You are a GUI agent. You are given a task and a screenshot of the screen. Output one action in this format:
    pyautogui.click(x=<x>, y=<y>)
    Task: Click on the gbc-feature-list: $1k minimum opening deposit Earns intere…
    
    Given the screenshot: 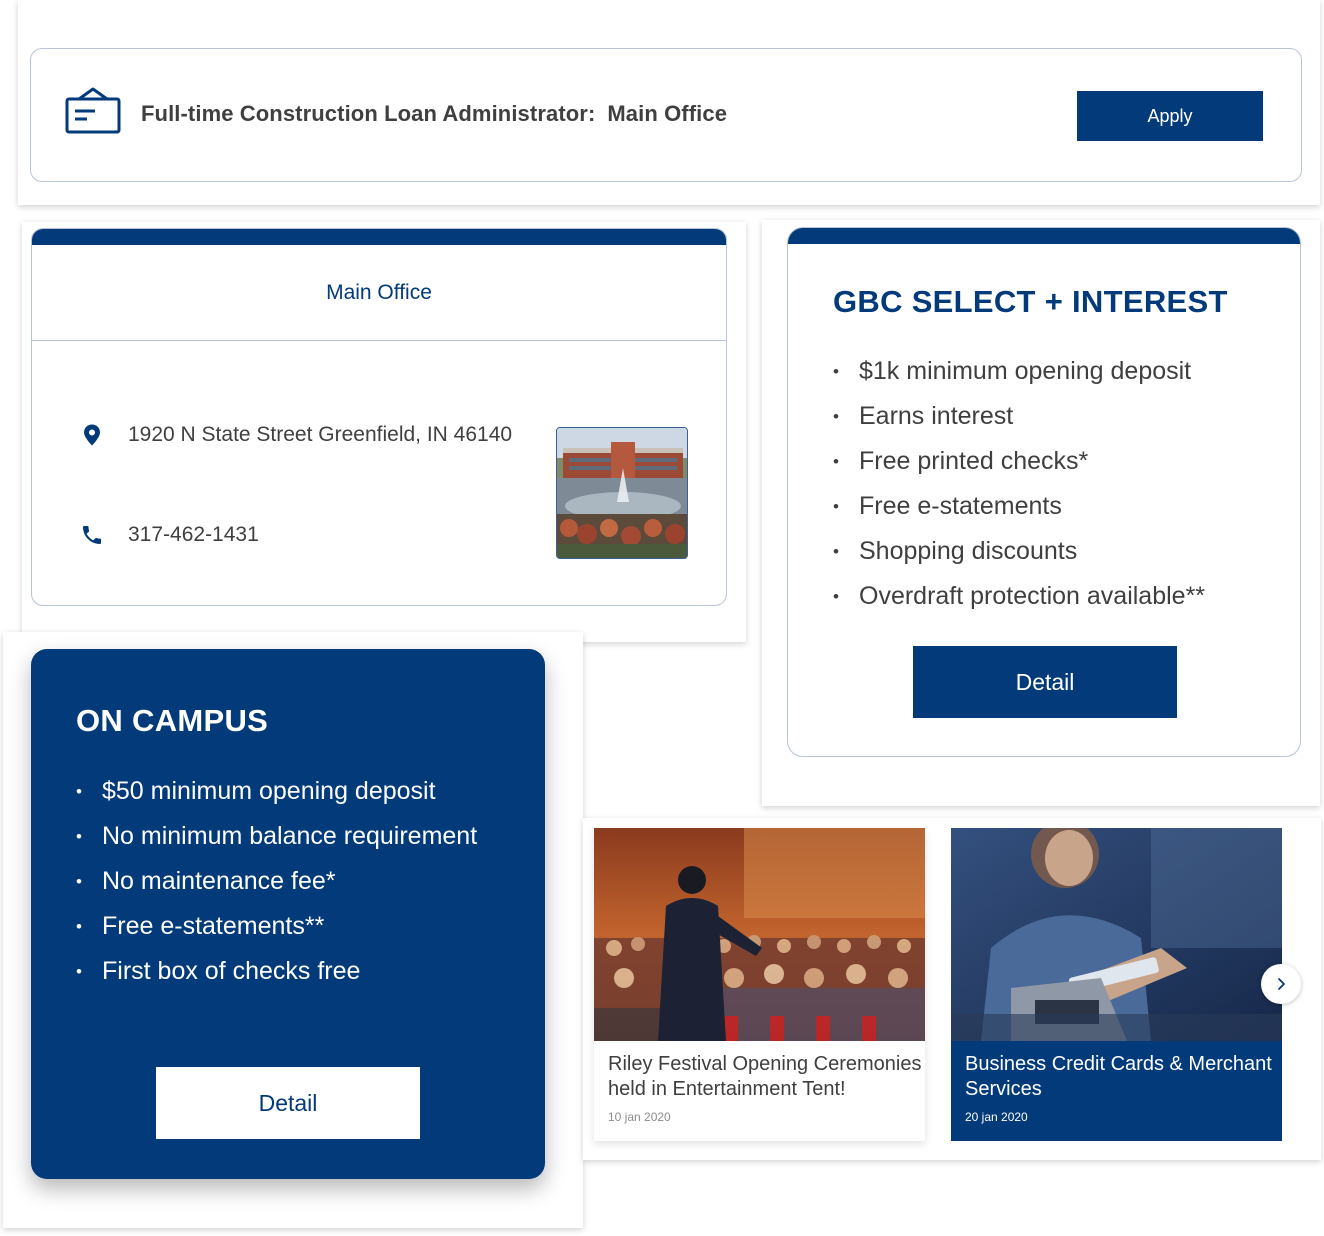 What is the action you would take?
    pyautogui.click(x=1019, y=484)
    